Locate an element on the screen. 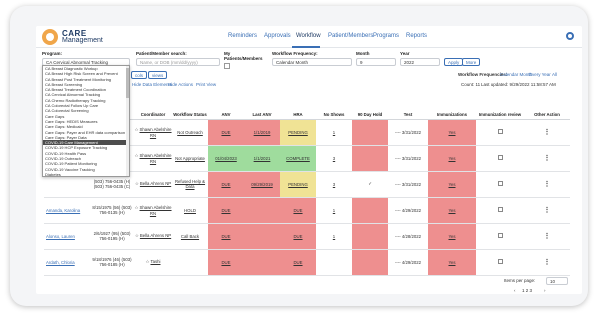 This screenshot has height=315, width=600. coordinator-cell: ☆ Tashi is located at coordinates (153, 262).